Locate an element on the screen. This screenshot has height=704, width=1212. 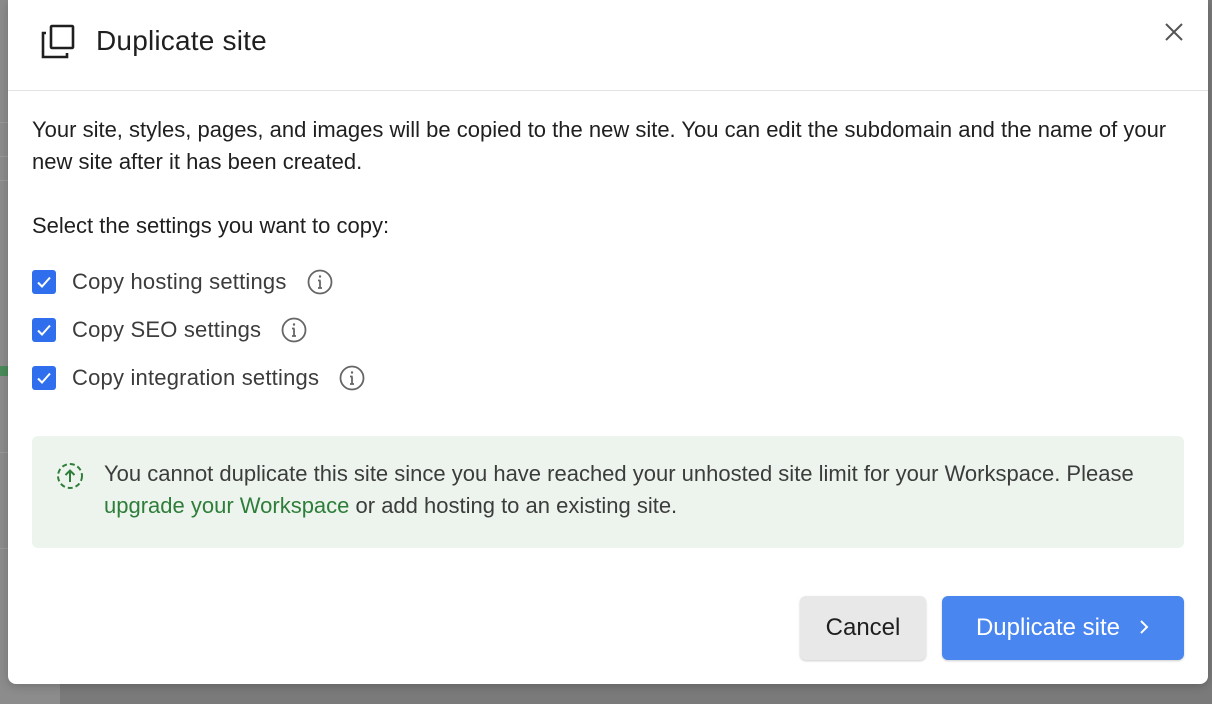
cancel-button: Cancel is located at coordinates (863, 628).